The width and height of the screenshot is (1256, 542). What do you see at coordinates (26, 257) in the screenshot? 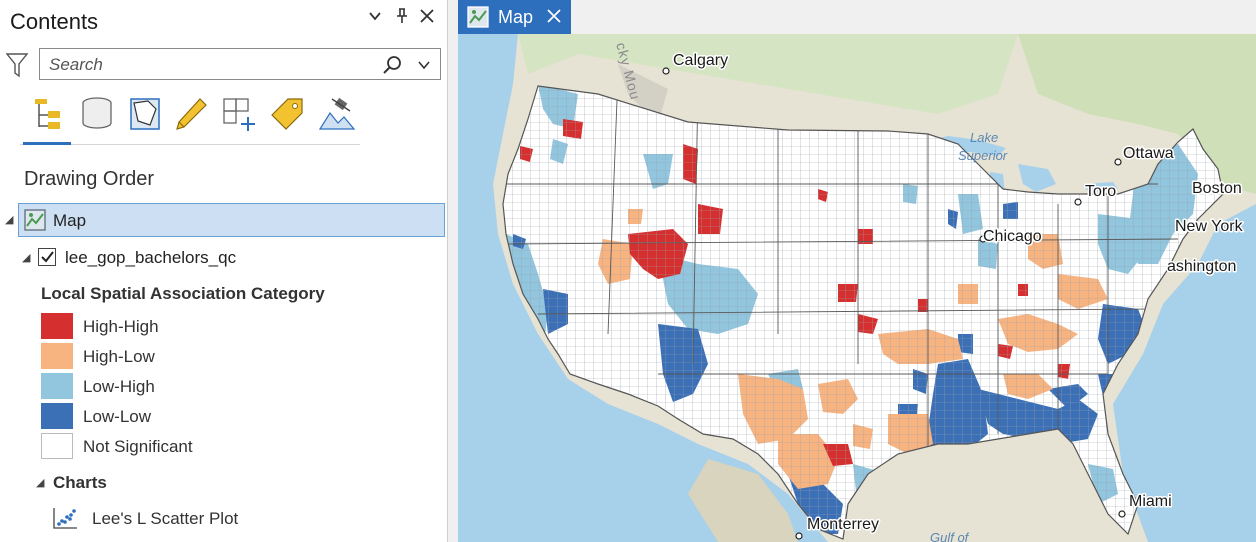
I see `expand-layer-icon: ◢` at bounding box center [26, 257].